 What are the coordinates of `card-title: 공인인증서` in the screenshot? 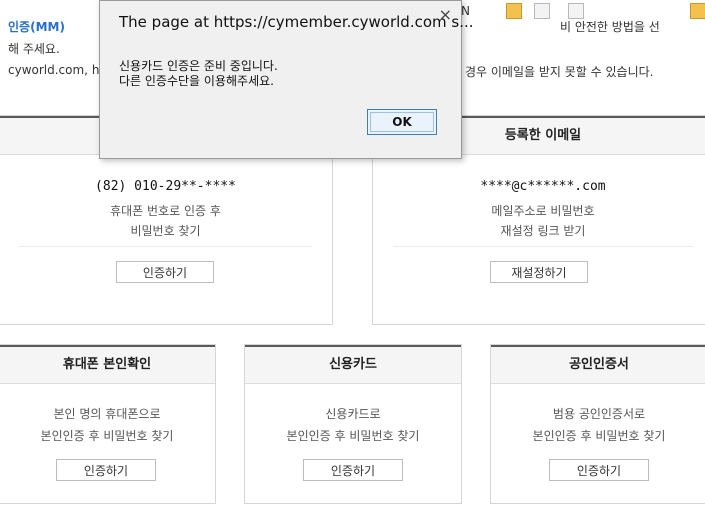 It's located at (598, 364).